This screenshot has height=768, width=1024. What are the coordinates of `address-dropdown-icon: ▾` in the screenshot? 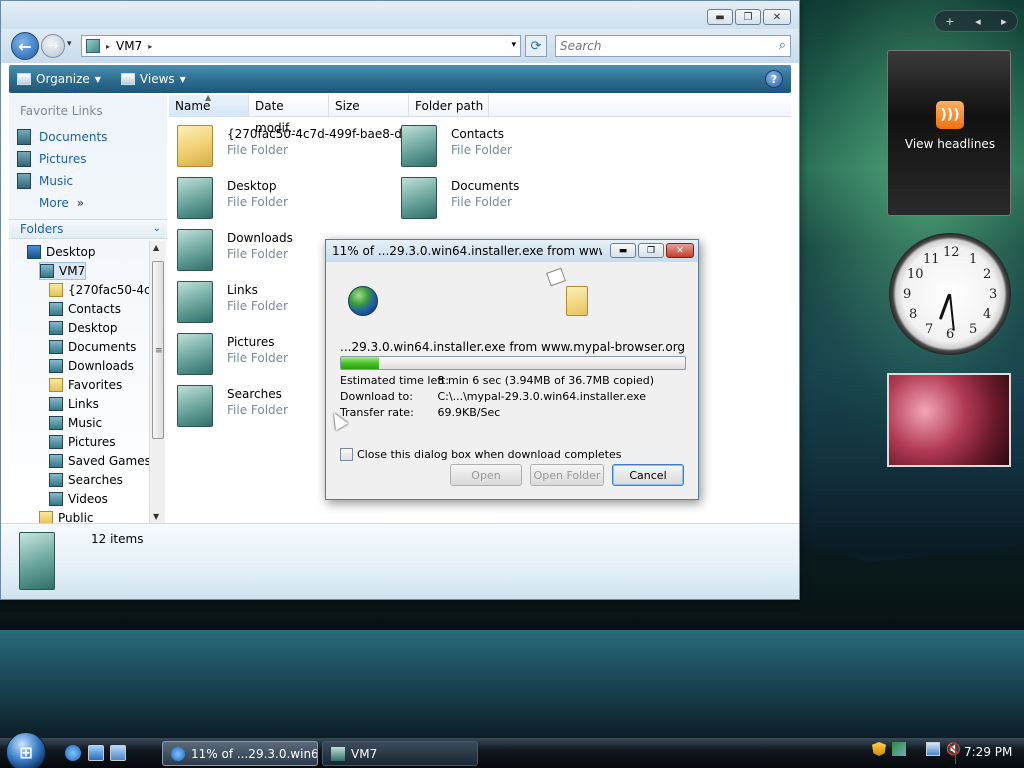 It's located at (513, 45).